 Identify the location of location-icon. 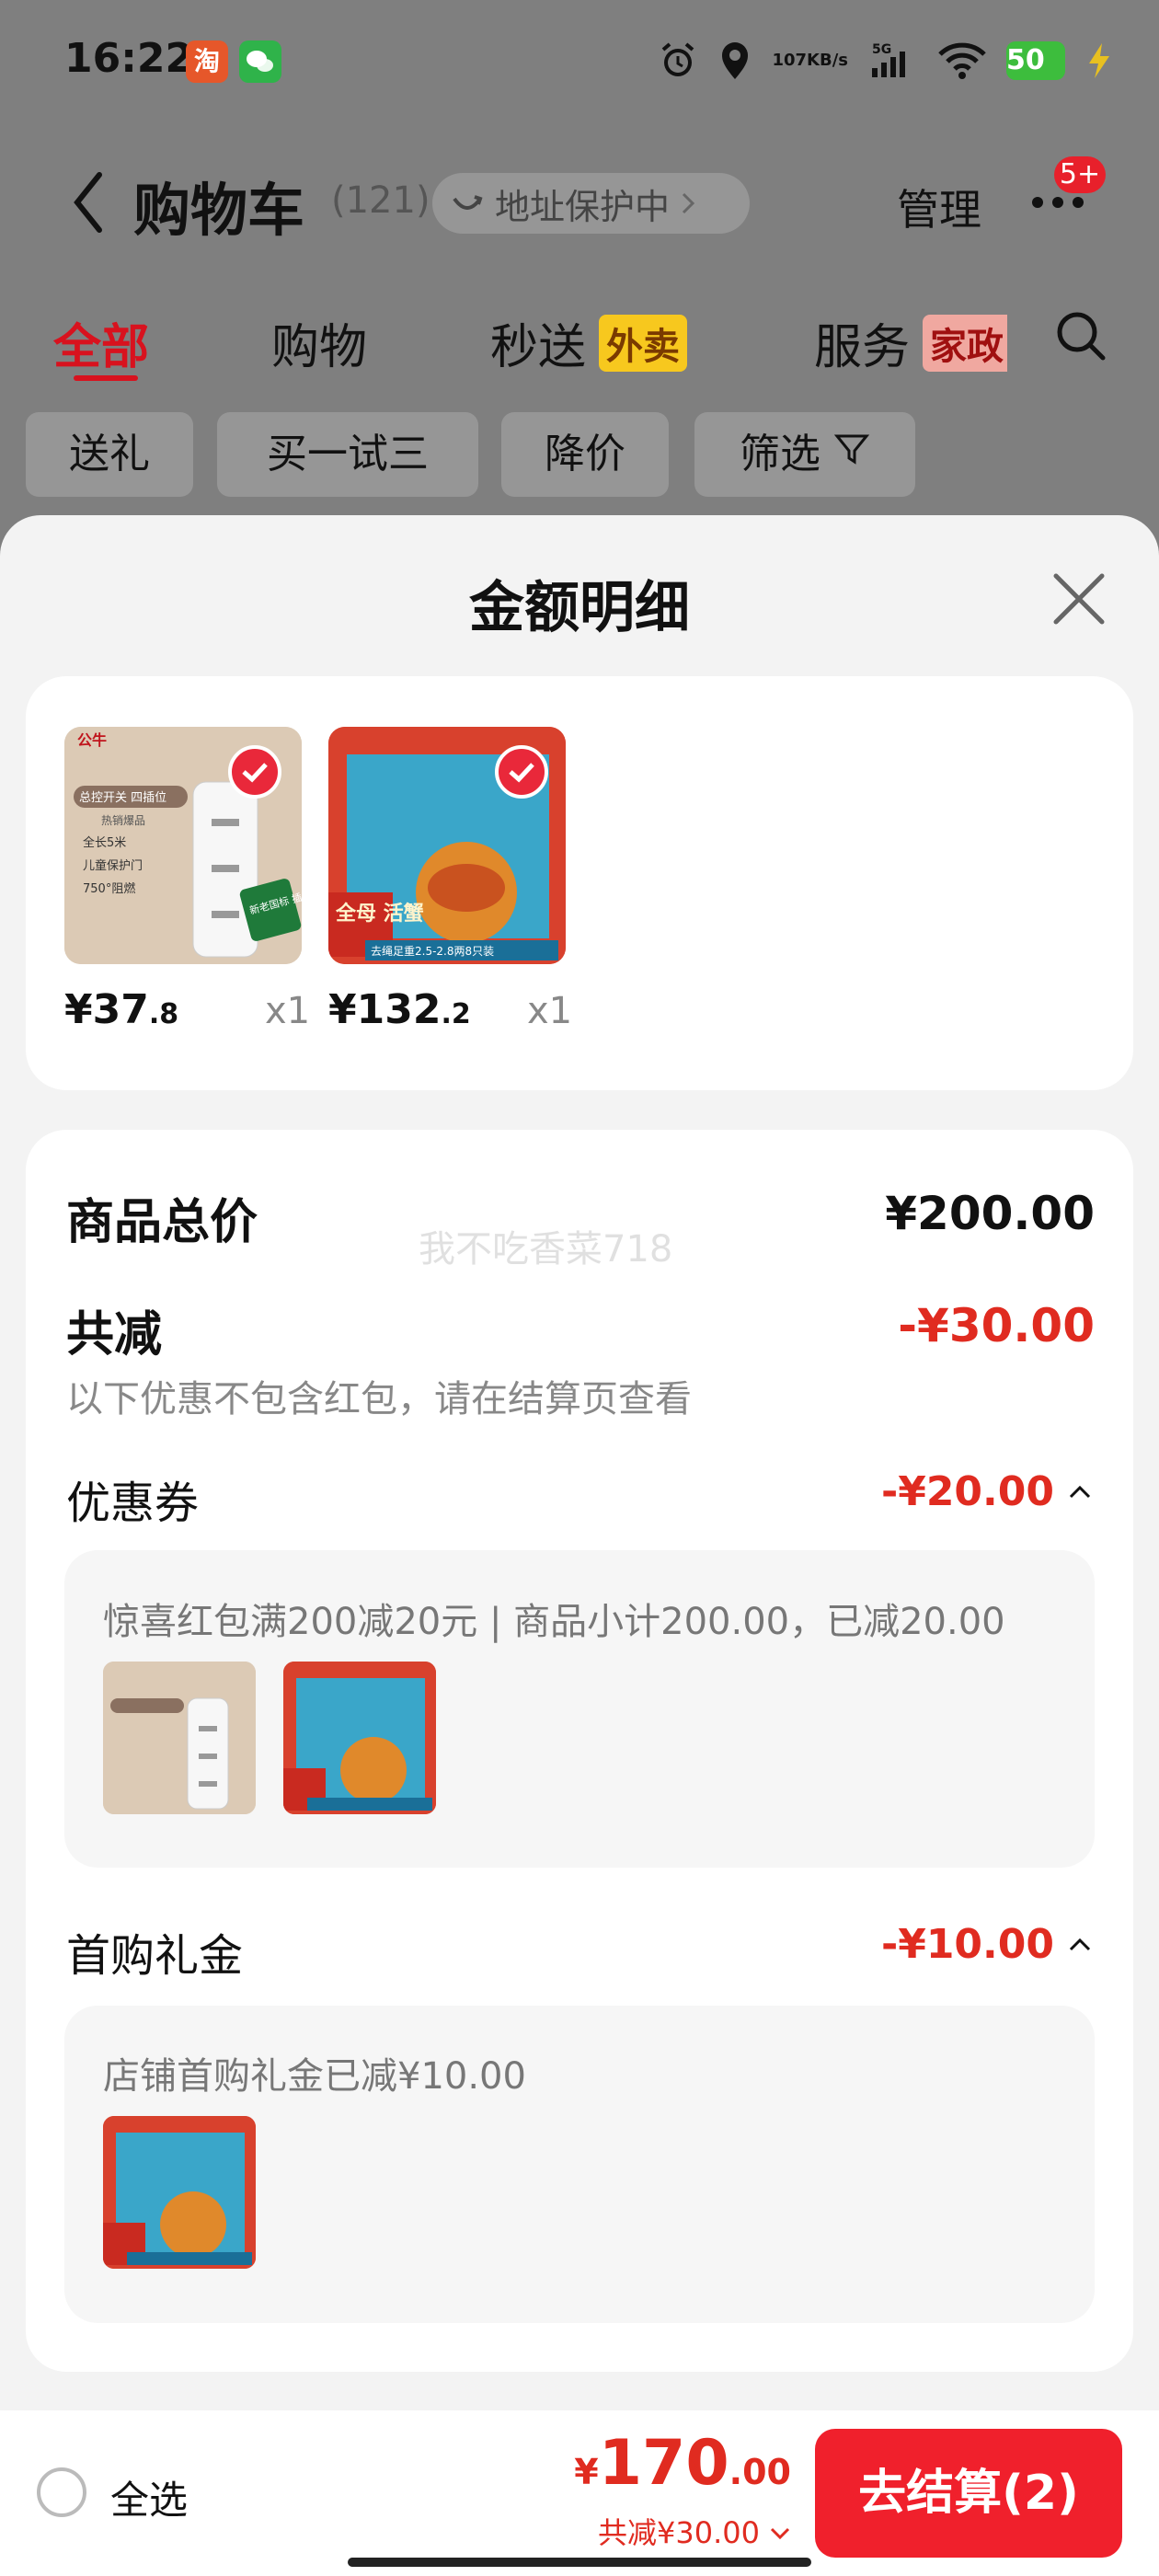
(735, 60).